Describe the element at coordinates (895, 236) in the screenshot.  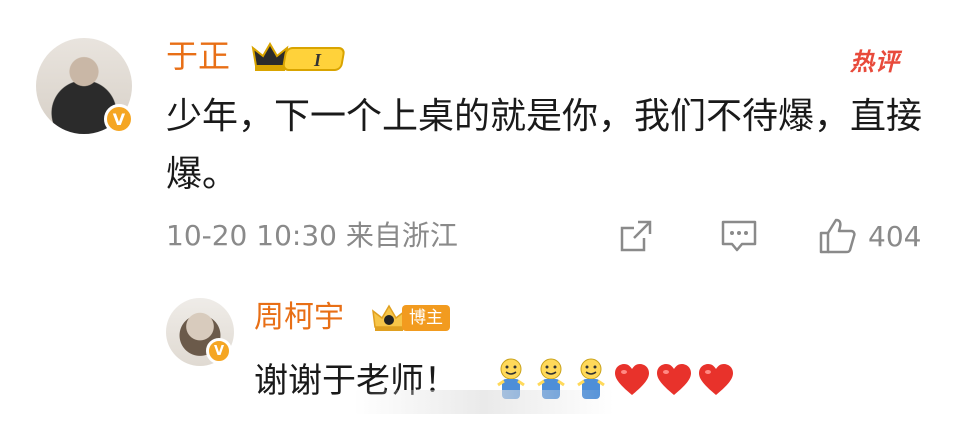
I see `like-count: 404` at that location.